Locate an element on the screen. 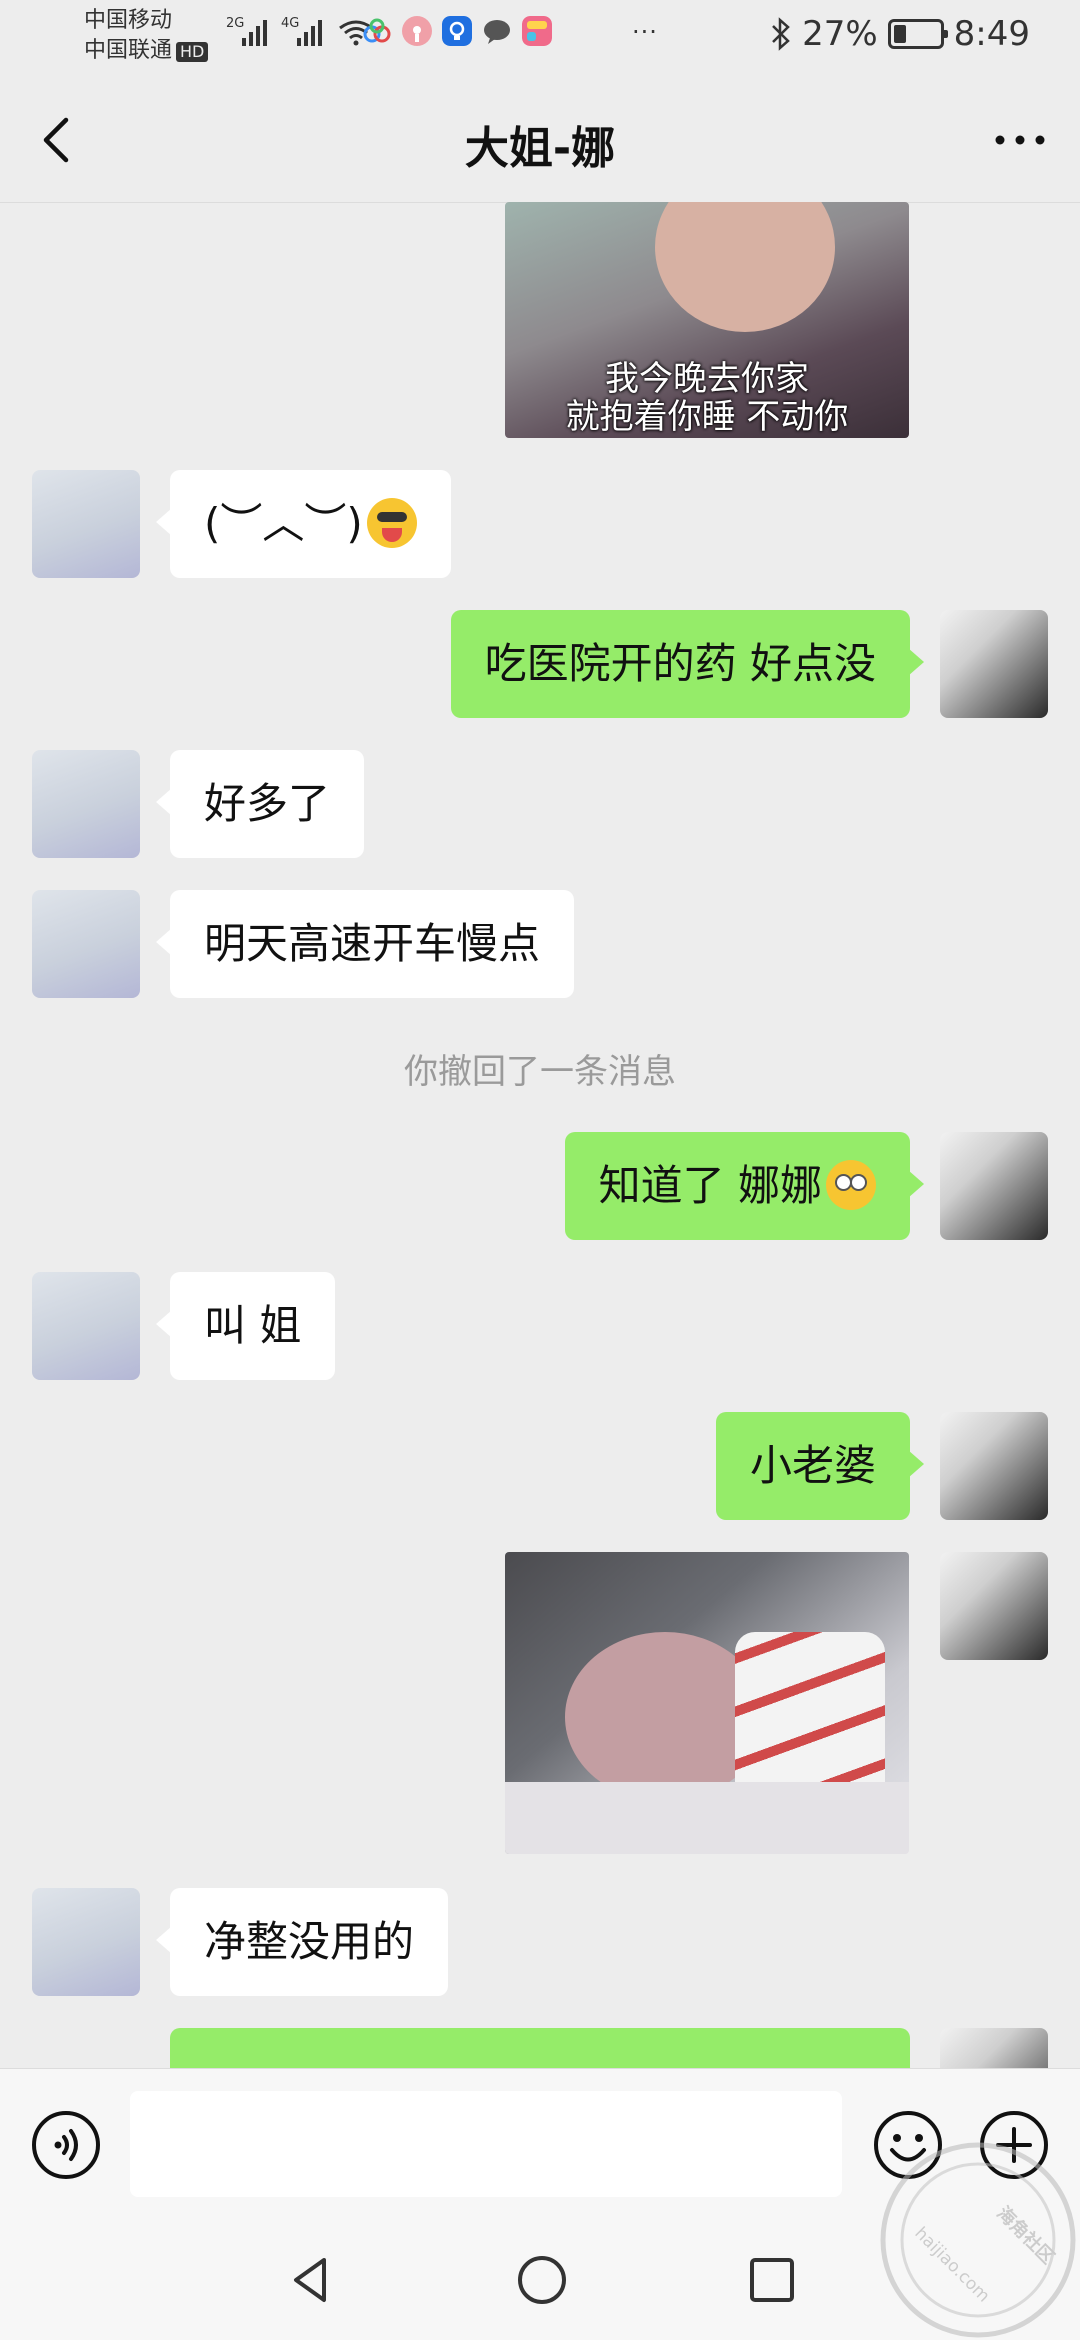 This screenshot has height=2340, width=1080. recalled-message-notice: 你撤回了一条消息 is located at coordinates (540, 1072).